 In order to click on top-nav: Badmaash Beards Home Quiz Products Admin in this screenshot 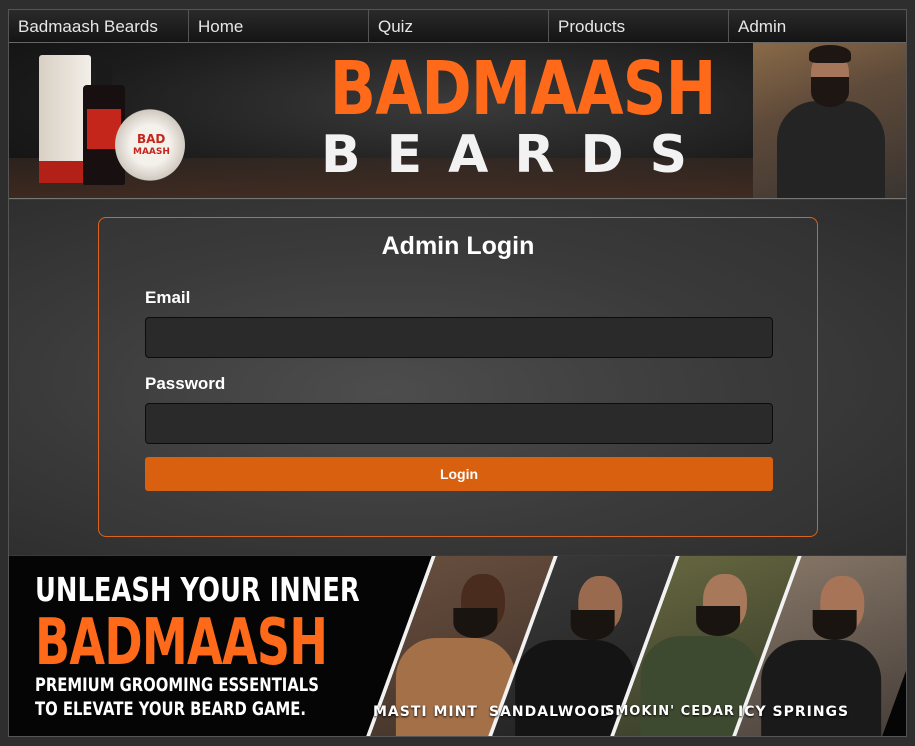, I will do `click(457, 26)`.